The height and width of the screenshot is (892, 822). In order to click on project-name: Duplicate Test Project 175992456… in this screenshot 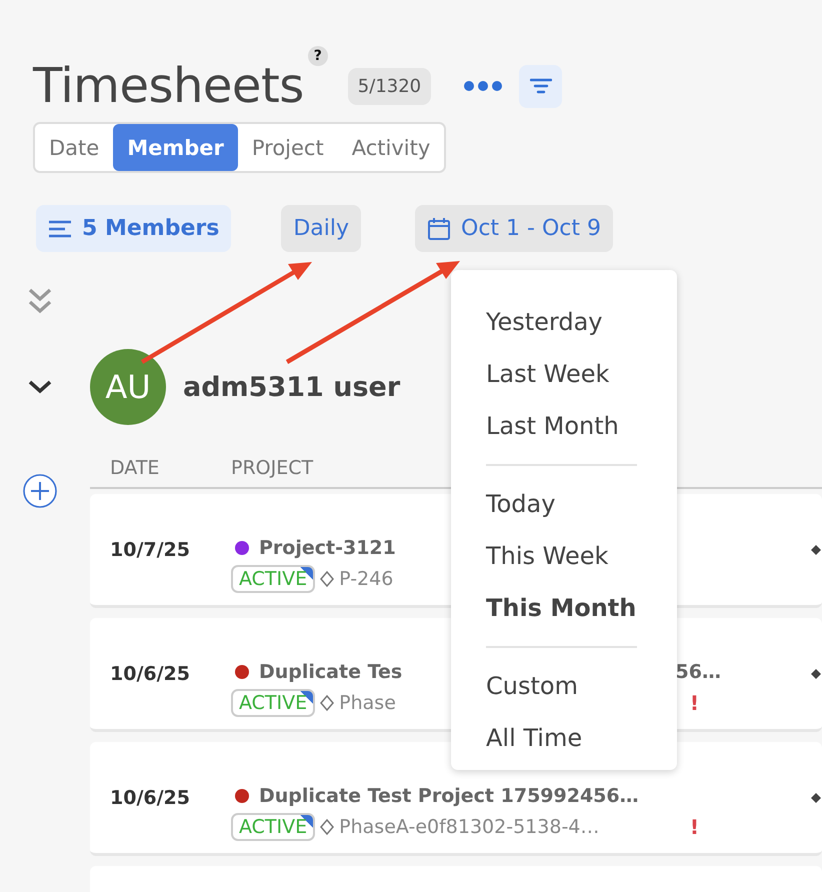, I will do `click(449, 795)`.